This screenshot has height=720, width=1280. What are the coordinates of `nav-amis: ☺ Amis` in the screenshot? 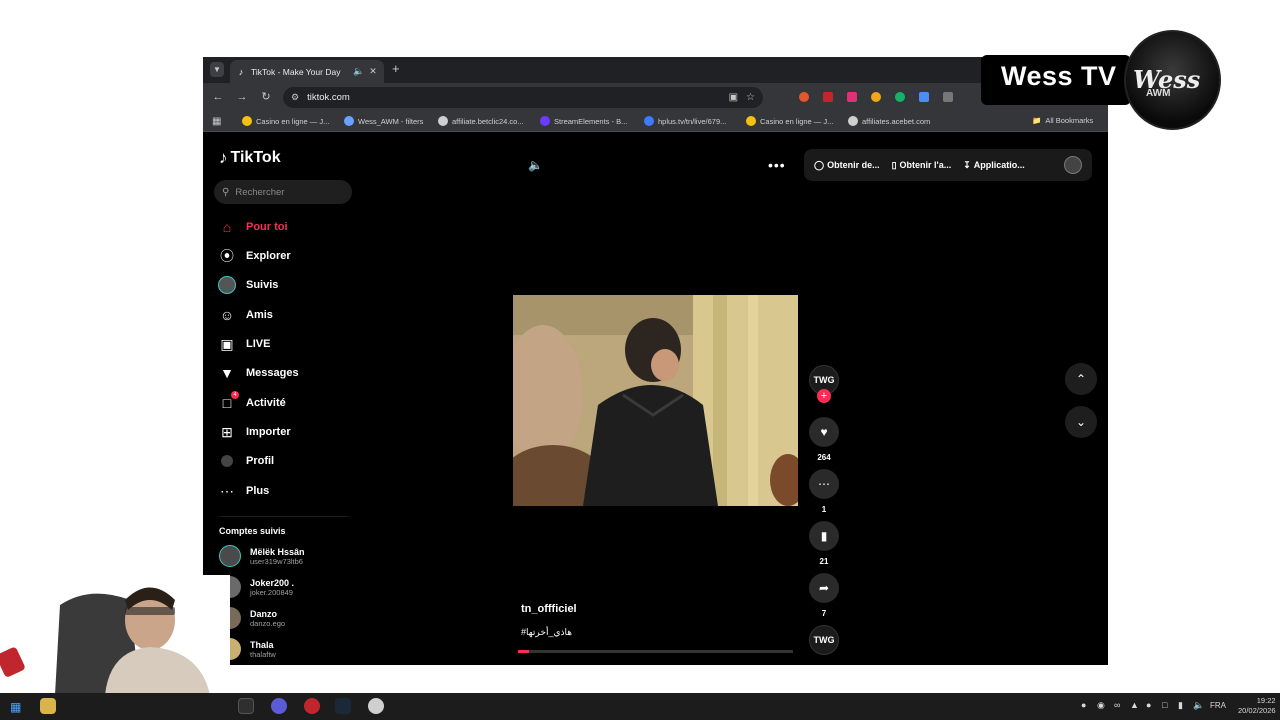 It's located at (246, 315).